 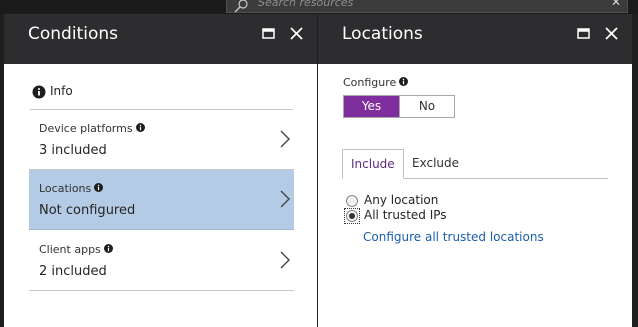 I want to click on tab-include: Include, so click(x=373, y=164).